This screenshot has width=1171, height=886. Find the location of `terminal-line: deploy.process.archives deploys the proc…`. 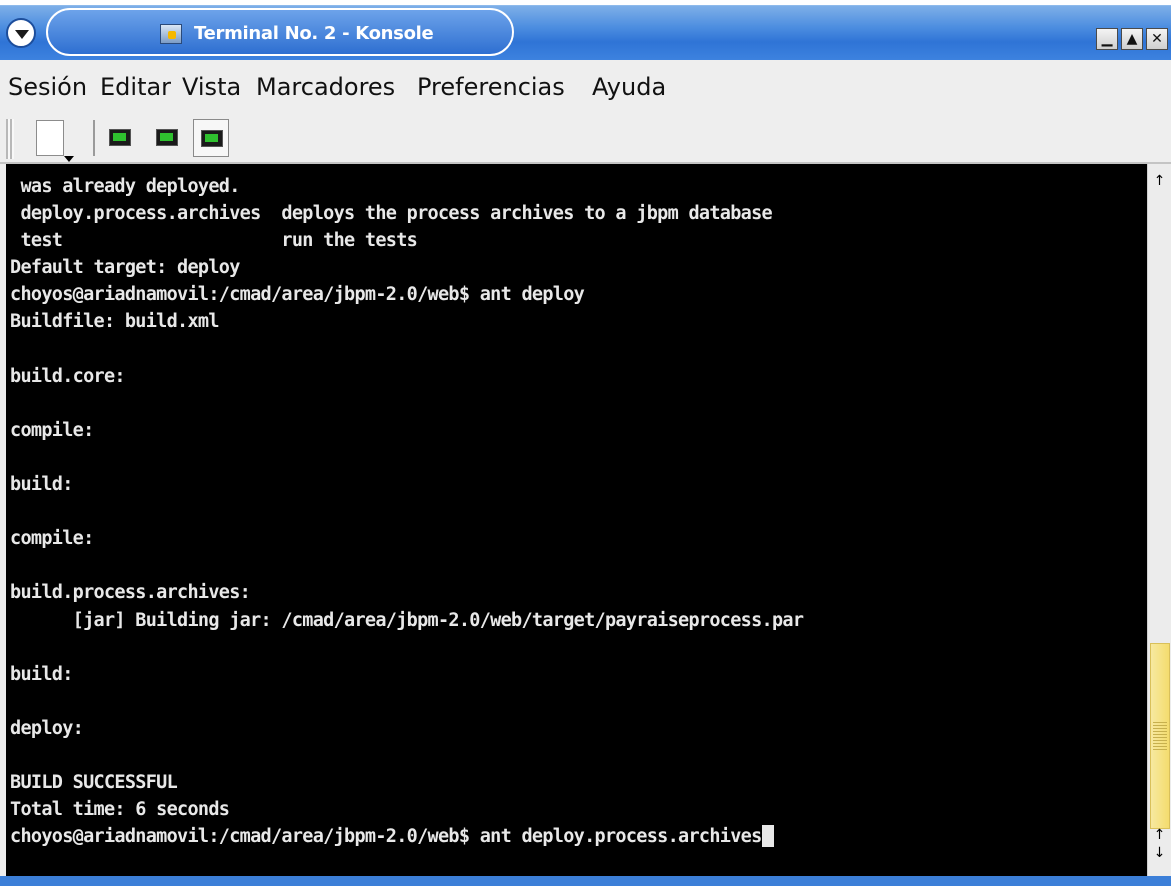

terminal-line: deploy.process.archives deploys the proc… is located at coordinates (391, 214).